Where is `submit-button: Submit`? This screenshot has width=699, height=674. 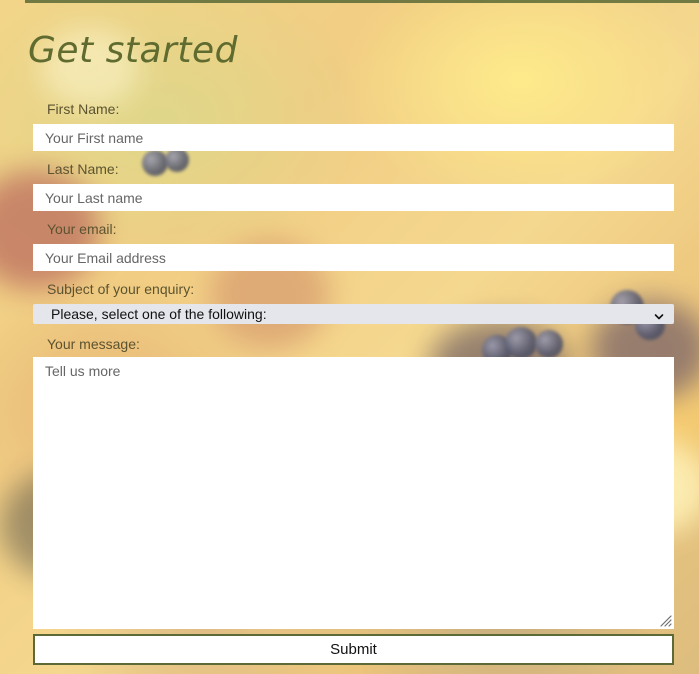 submit-button: Submit is located at coordinates (353, 649).